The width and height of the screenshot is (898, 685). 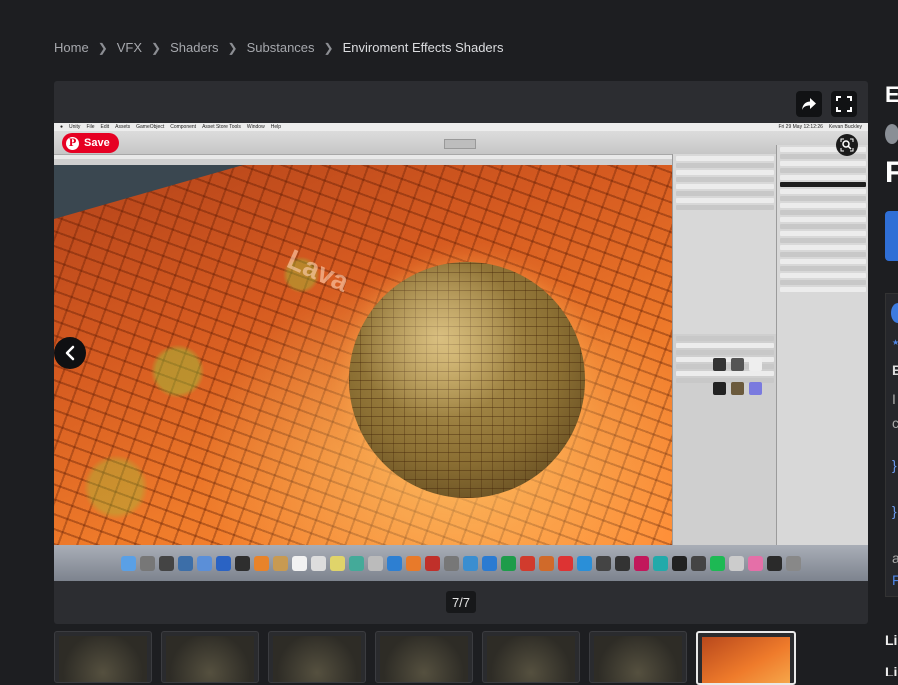 What do you see at coordinates (461, 563) in the screenshot?
I see `mac-dock` at bounding box center [461, 563].